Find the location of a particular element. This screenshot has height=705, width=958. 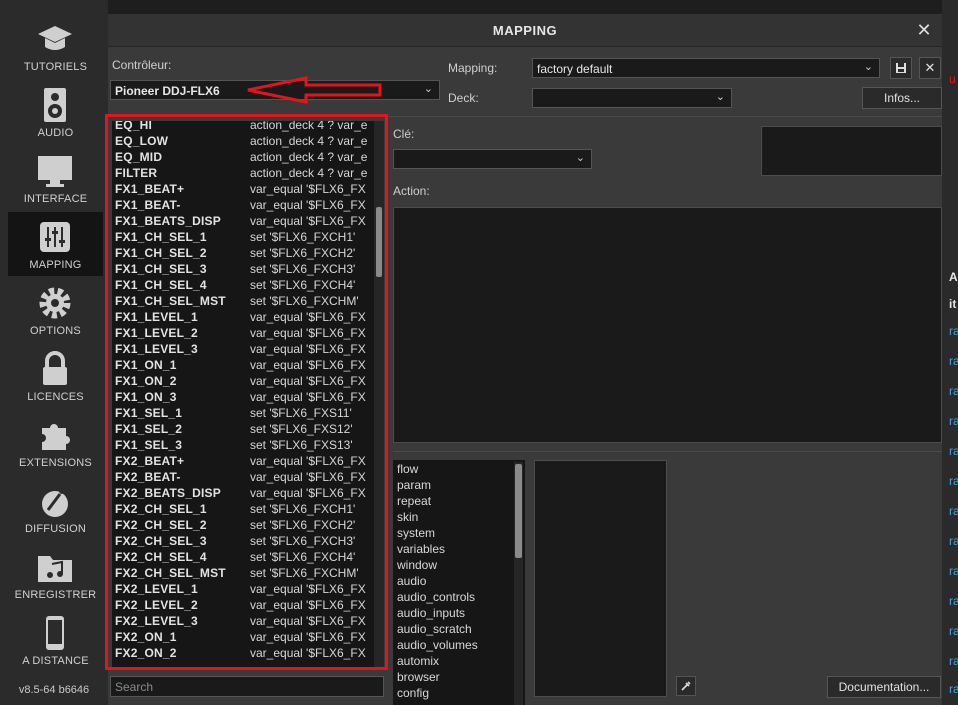

list-item: automix is located at coordinates (418, 661).